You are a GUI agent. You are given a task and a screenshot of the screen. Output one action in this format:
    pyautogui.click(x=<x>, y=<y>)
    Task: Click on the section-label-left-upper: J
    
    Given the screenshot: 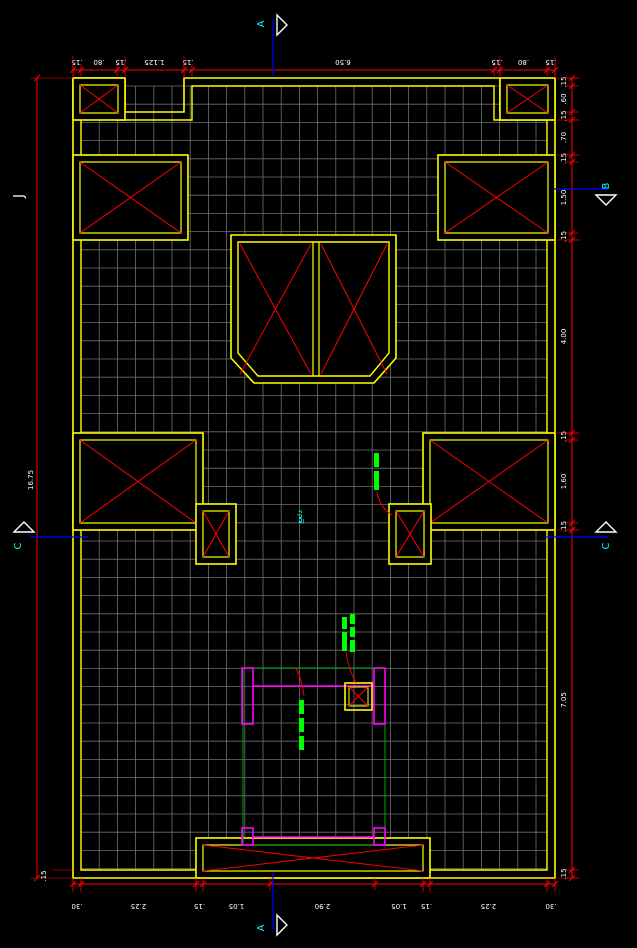 What is the action you would take?
    pyautogui.click(x=19, y=196)
    